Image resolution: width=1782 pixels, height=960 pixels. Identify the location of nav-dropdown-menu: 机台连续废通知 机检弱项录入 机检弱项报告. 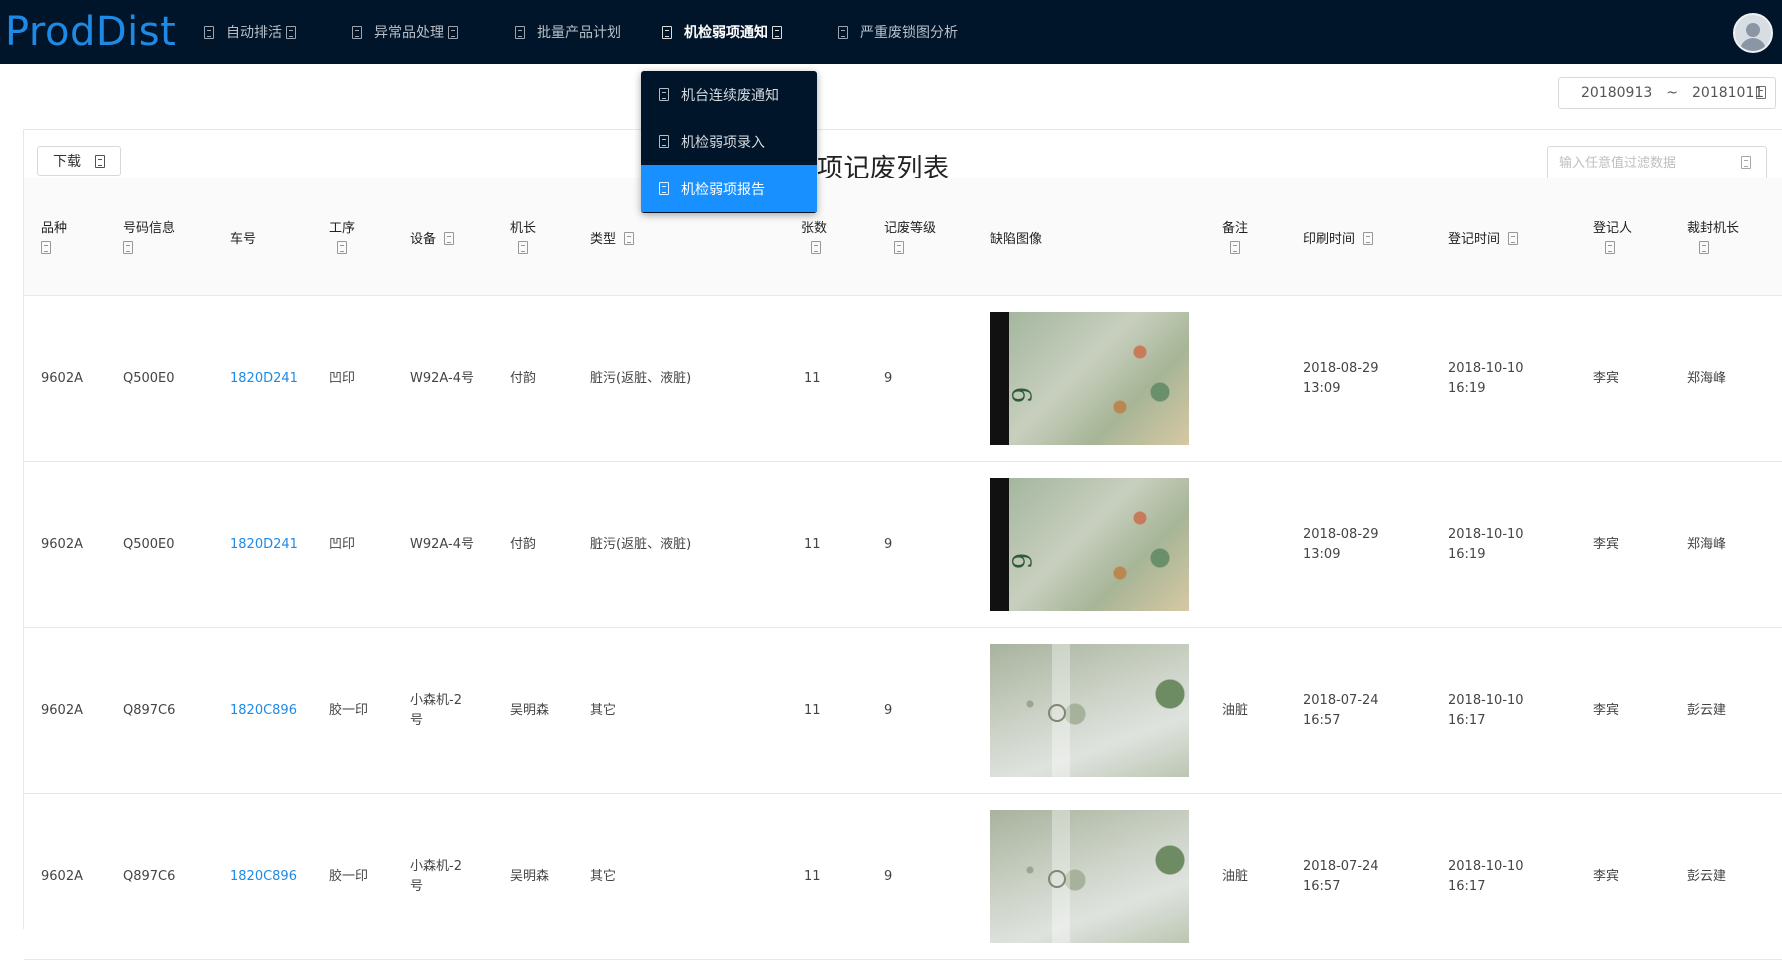
(729, 142).